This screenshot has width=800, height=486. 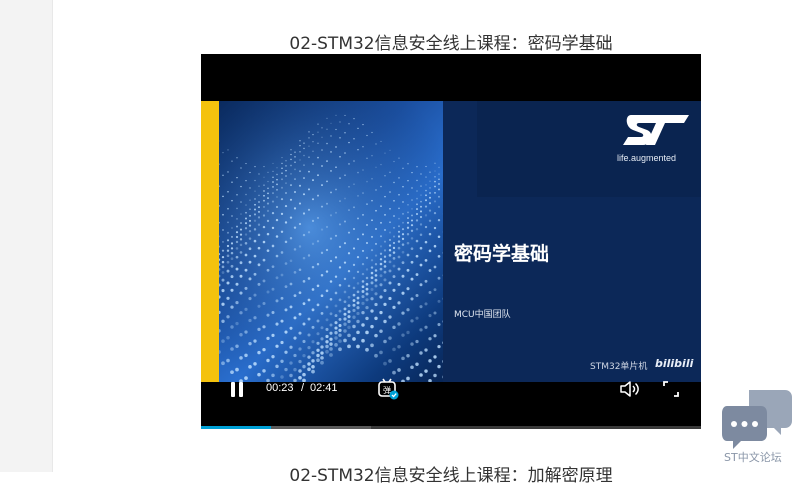 I want to click on accent-bar, so click(x=210, y=241).